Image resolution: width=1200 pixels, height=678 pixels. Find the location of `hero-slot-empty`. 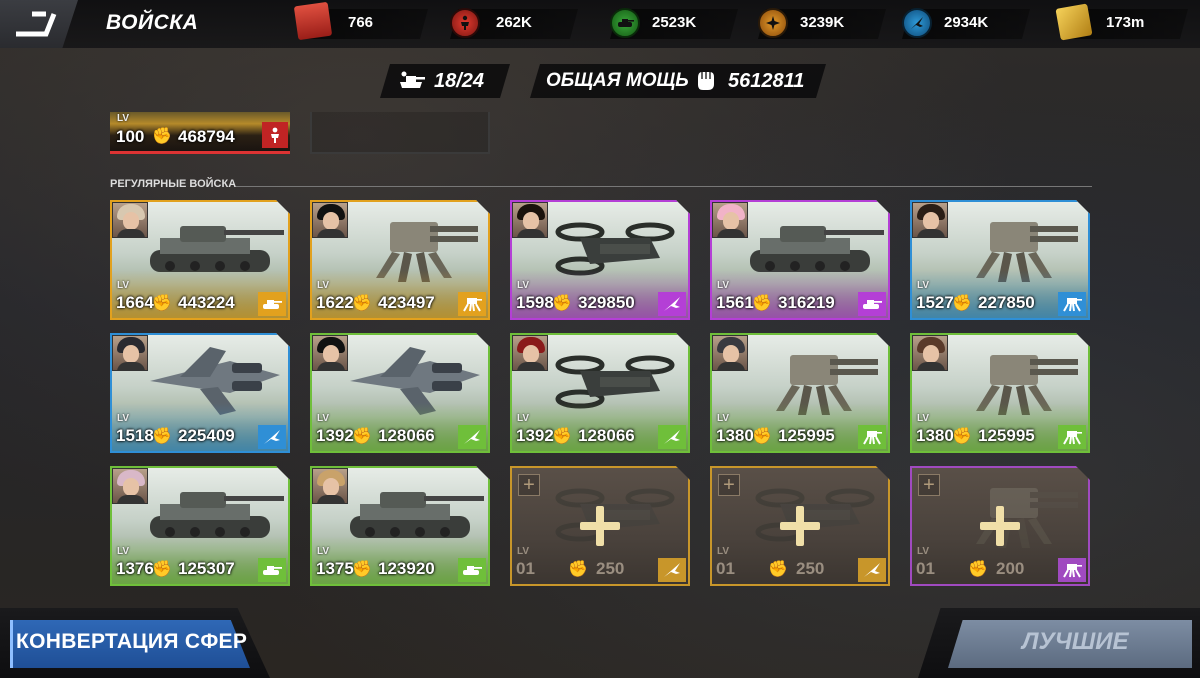

hero-slot-empty is located at coordinates (400, 133).